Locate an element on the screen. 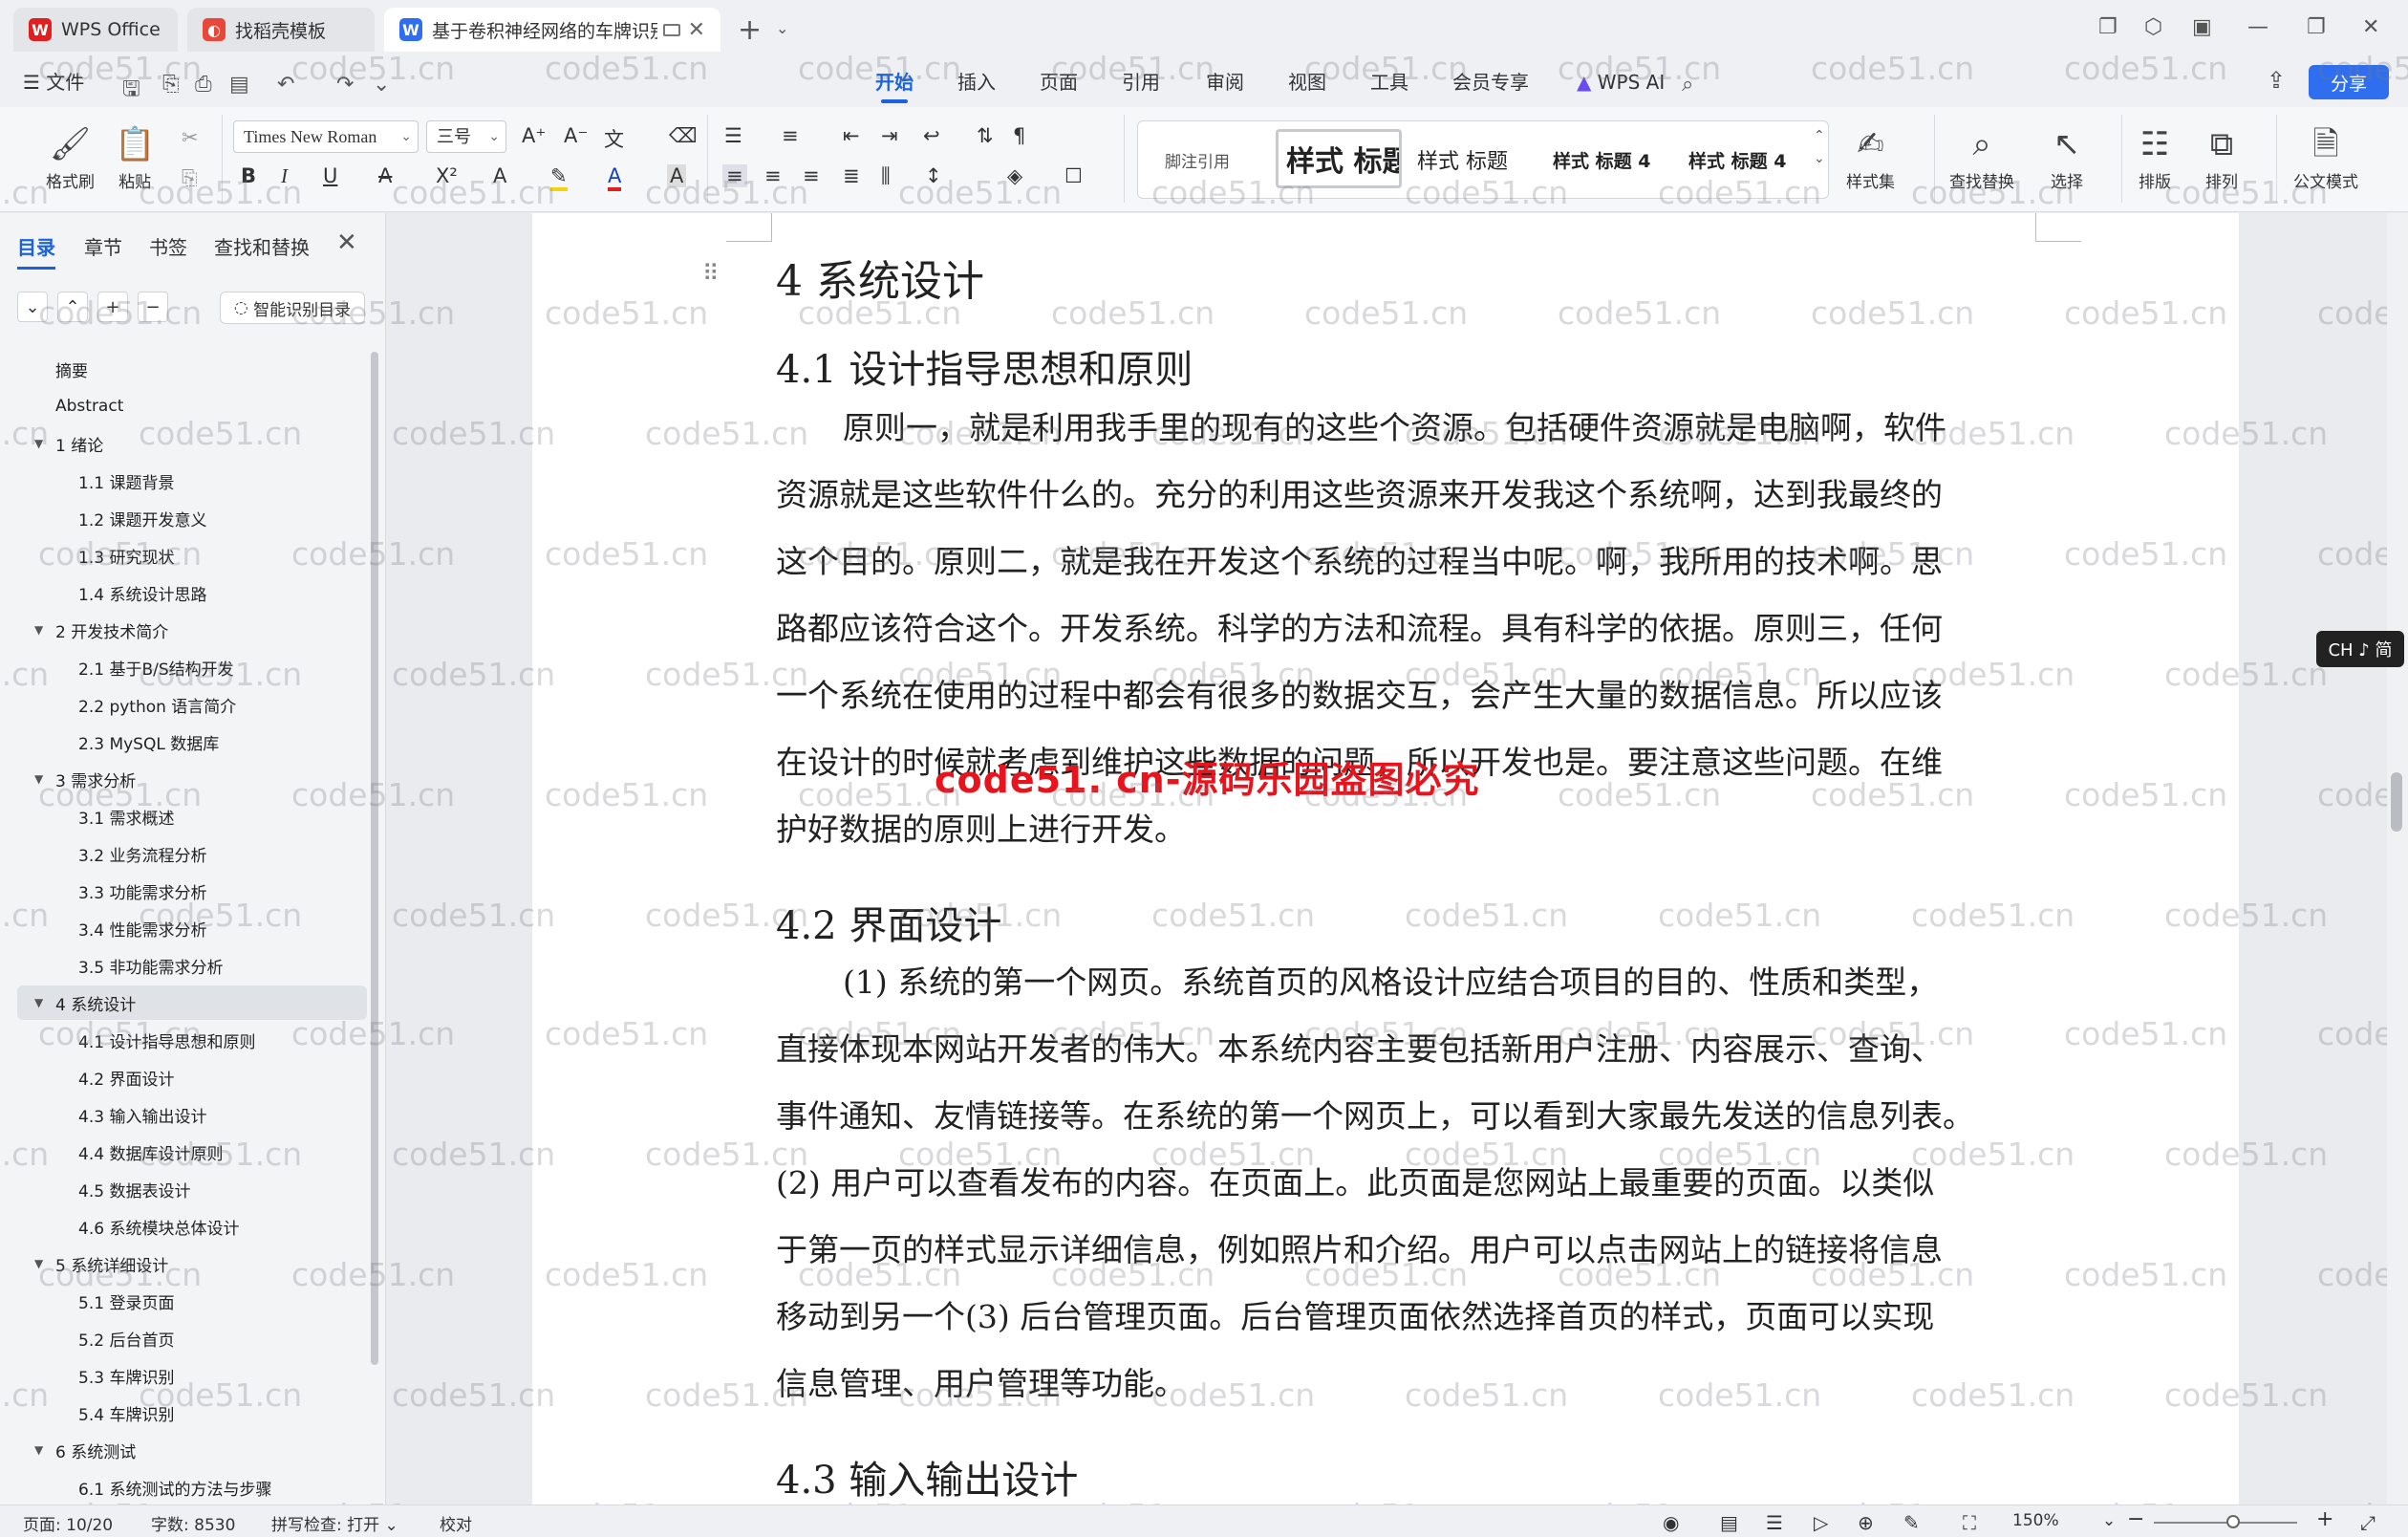 This screenshot has height=1537, width=2408. clear-format-icon: ⌫ is located at coordinates (684, 135).